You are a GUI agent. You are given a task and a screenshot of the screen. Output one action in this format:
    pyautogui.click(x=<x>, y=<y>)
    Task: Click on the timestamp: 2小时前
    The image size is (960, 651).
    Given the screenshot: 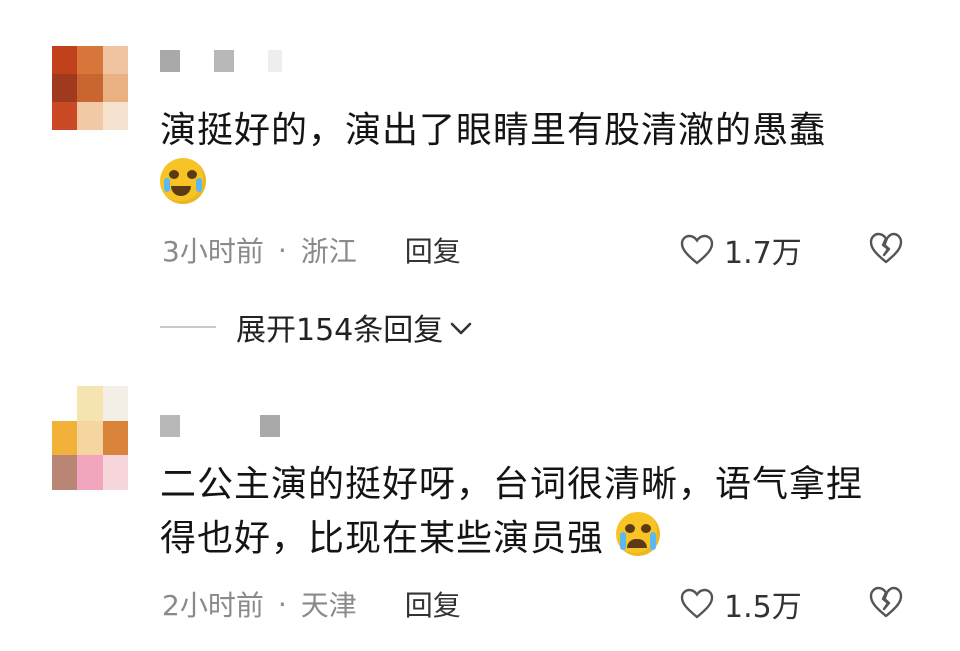 What is the action you would take?
    pyautogui.click(x=213, y=605)
    